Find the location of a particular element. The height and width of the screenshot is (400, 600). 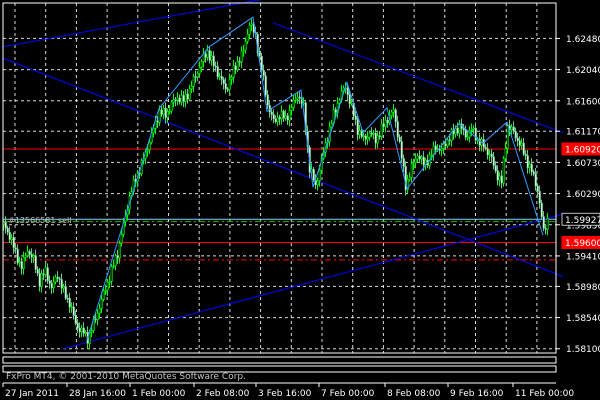

time-tick-label: 1 Feb 00:00 is located at coordinates (159, 394).